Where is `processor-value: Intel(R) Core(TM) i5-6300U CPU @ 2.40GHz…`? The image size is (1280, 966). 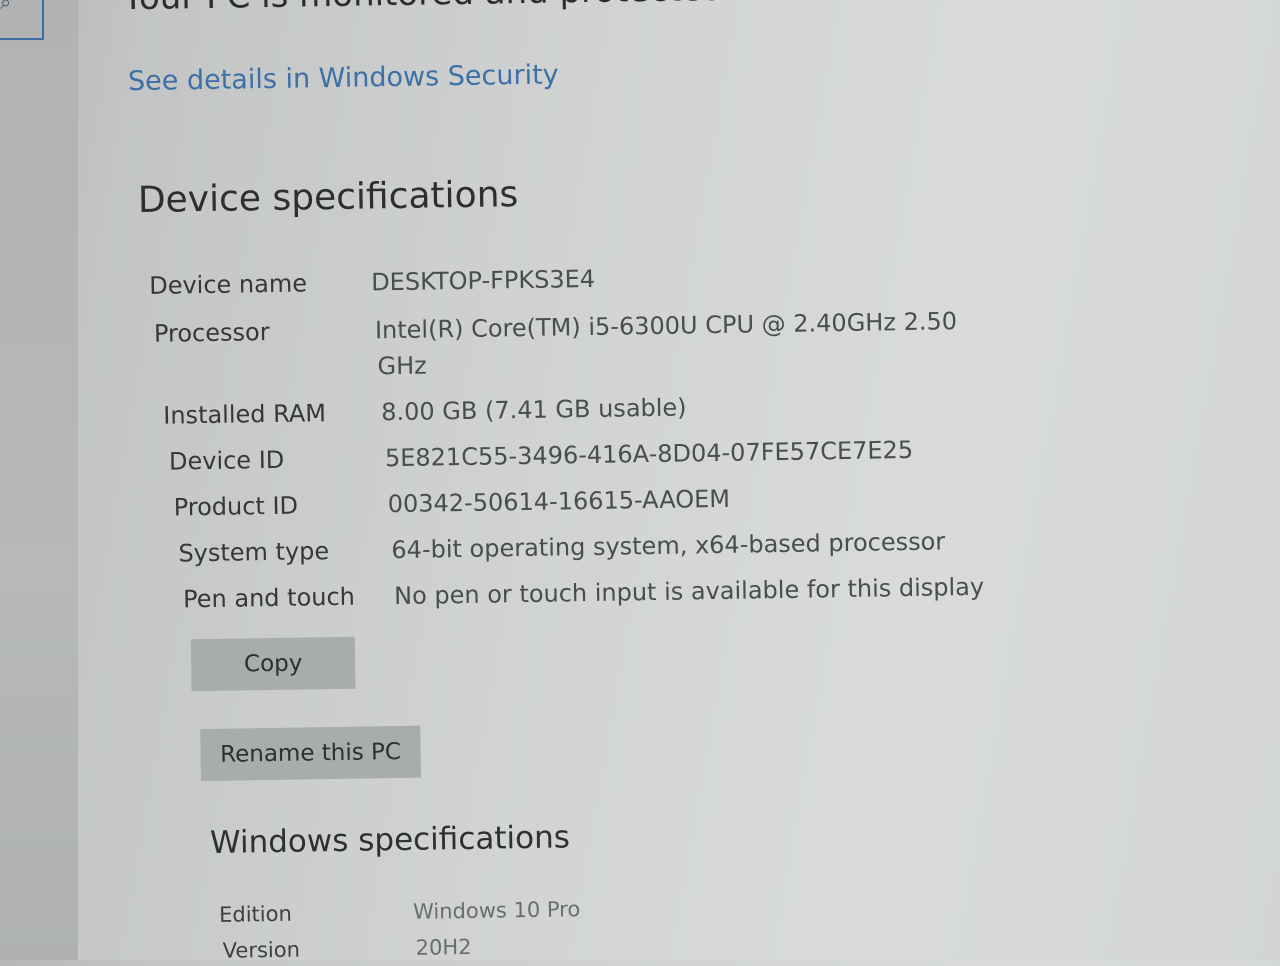 processor-value: Intel(R) Core(TM) i5-6300U CPU @ 2.40GHz… is located at coordinates (666, 326).